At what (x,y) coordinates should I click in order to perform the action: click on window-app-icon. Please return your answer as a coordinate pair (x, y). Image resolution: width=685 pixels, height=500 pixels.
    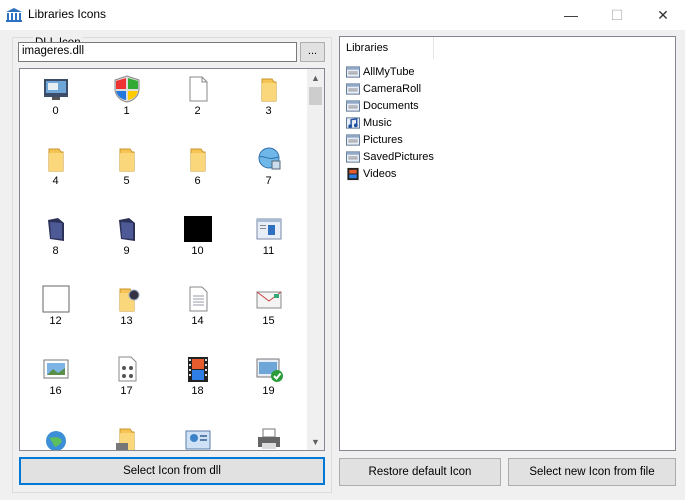
    Looking at the image, I should click on (269, 229).